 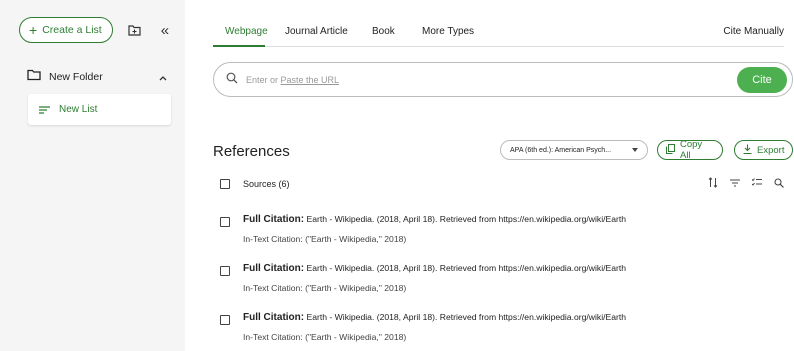 What do you see at coordinates (747, 150) in the screenshot?
I see `download-icon` at bounding box center [747, 150].